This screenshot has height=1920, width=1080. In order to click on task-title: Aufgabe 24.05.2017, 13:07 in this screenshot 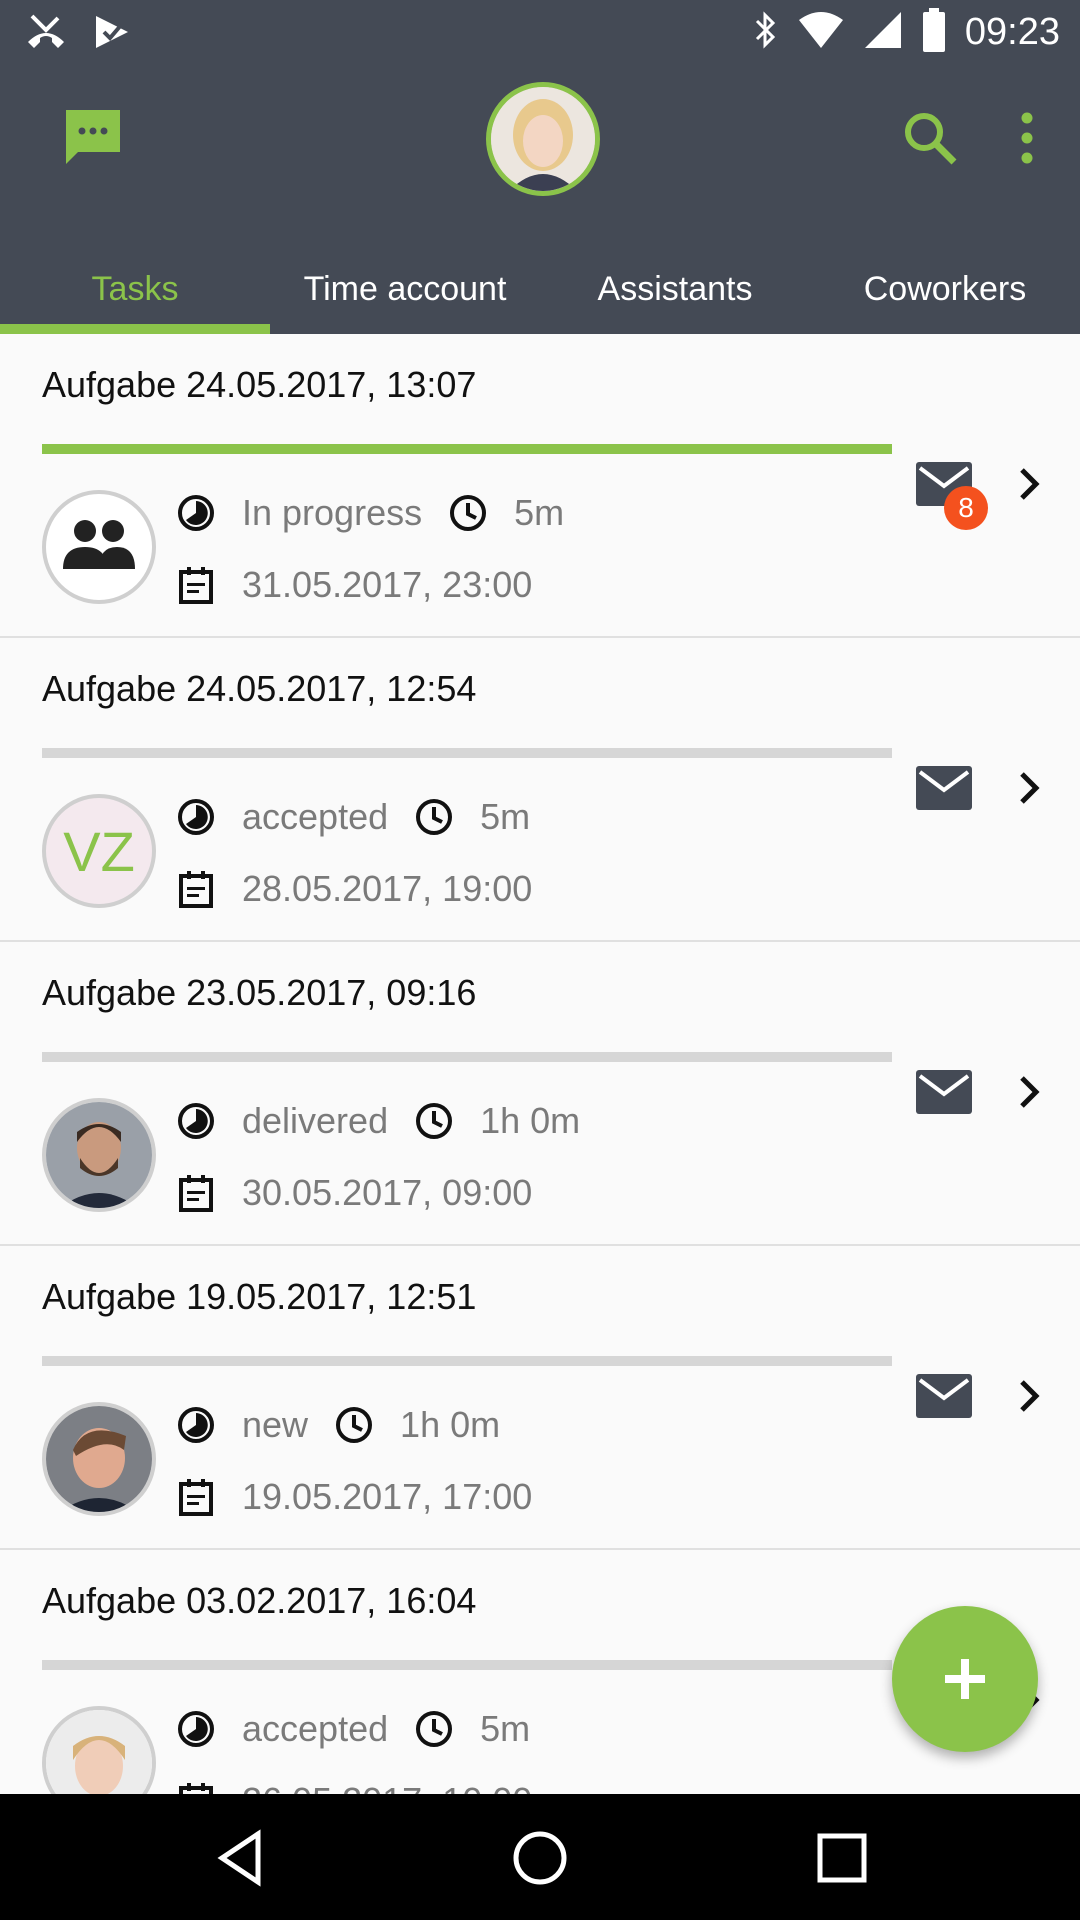, I will do `click(259, 384)`.